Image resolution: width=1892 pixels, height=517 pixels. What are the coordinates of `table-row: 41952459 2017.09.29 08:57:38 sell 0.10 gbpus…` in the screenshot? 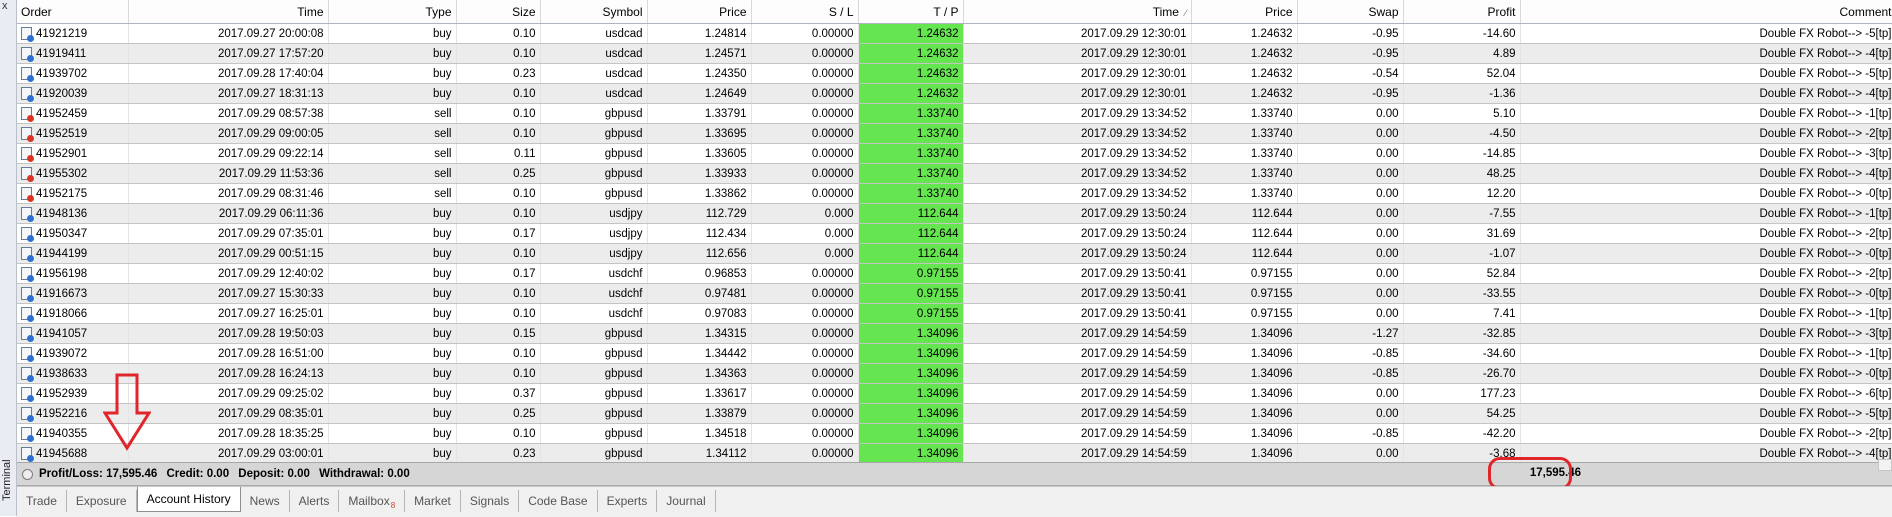 It's located at (954, 113).